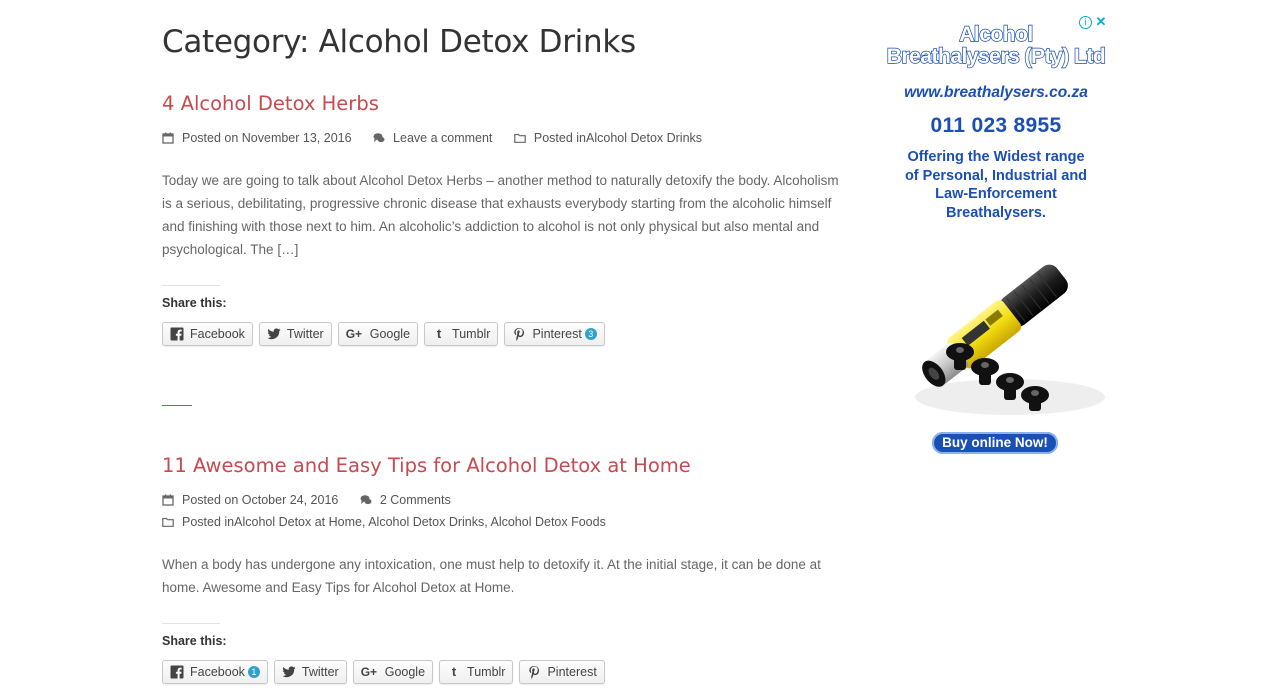  I want to click on ad-phone: 011 023 8955, so click(996, 125).